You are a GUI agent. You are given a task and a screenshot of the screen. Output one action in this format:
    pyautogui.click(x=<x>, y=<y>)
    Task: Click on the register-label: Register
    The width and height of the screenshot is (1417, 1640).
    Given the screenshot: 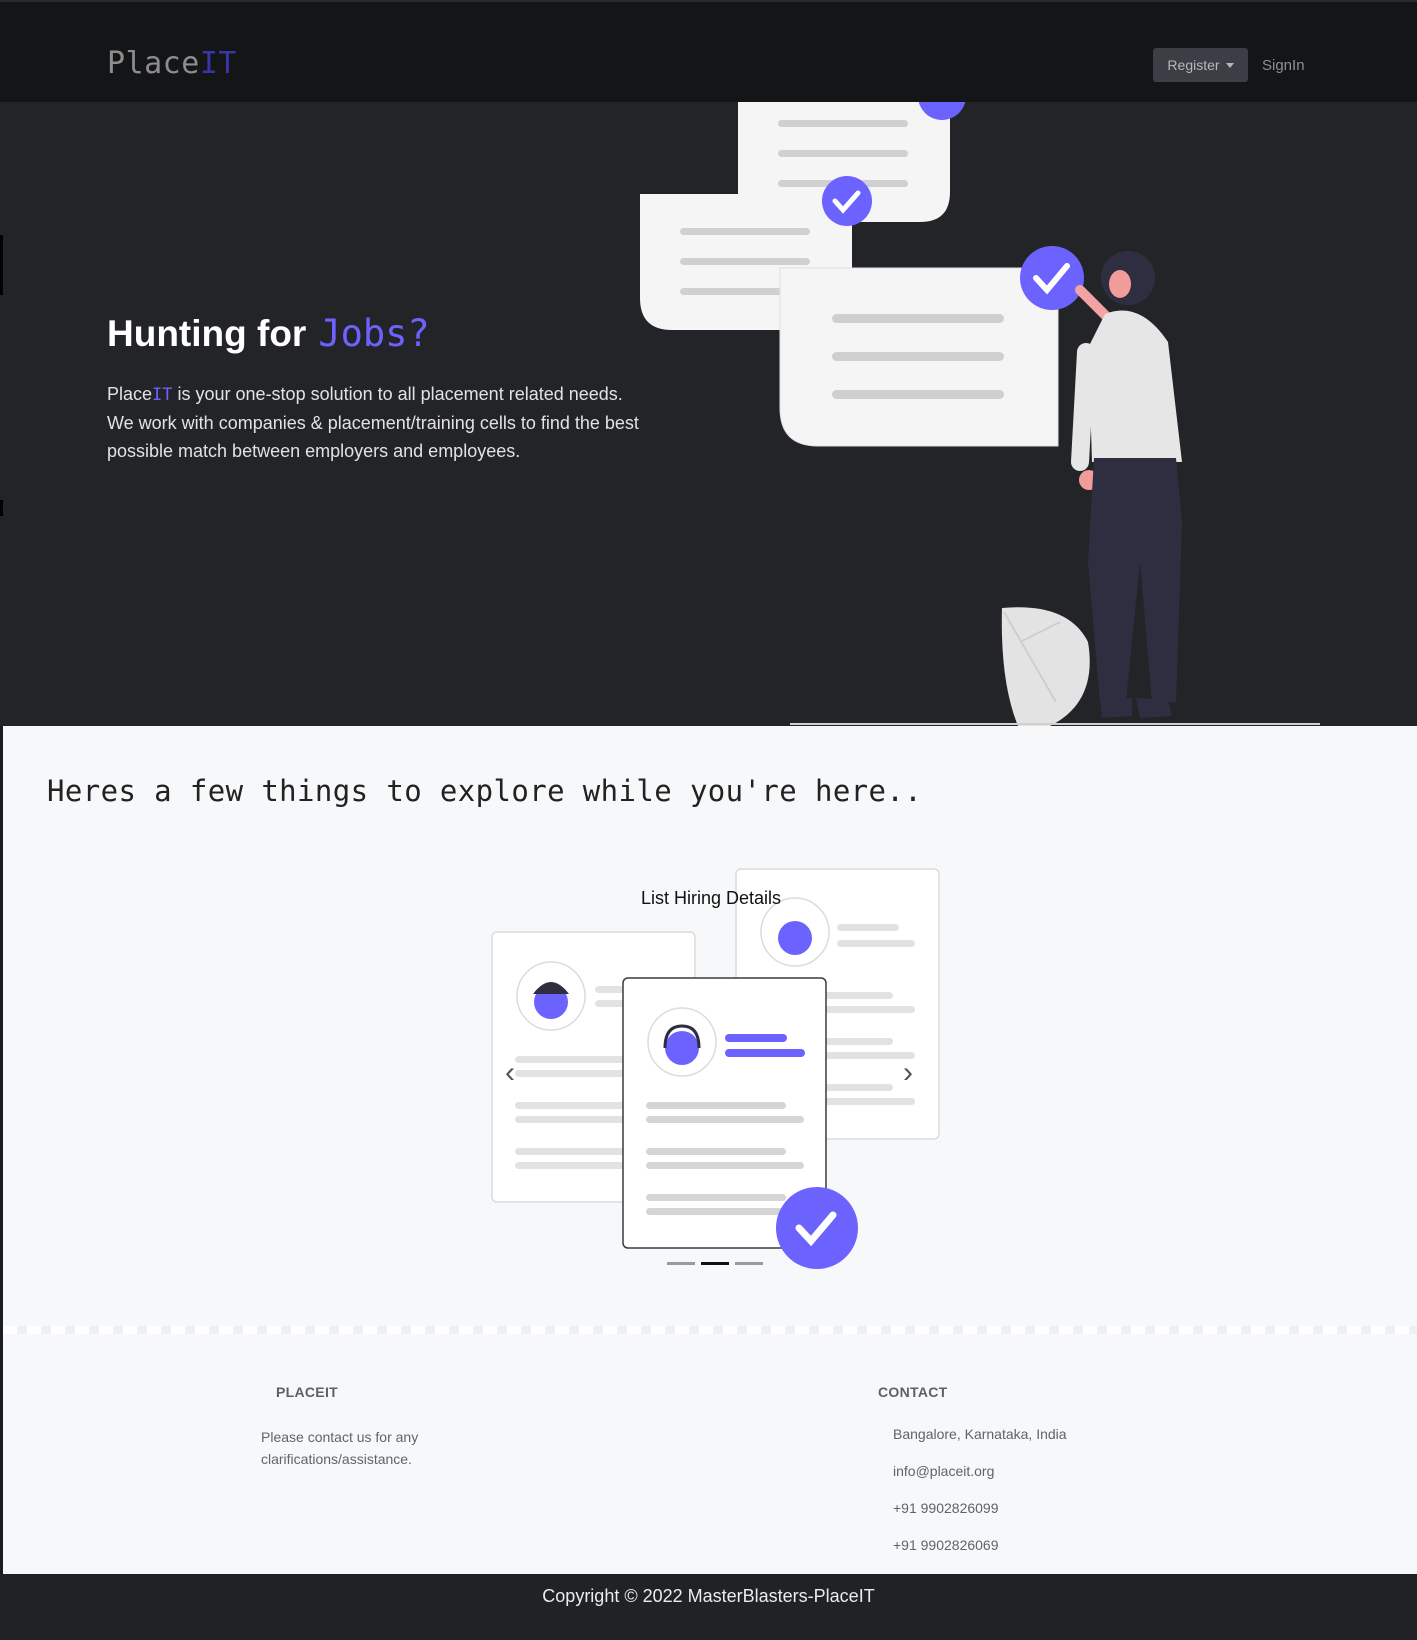 What is the action you would take?
    pyautogui.click(x=1193, y=65)
    